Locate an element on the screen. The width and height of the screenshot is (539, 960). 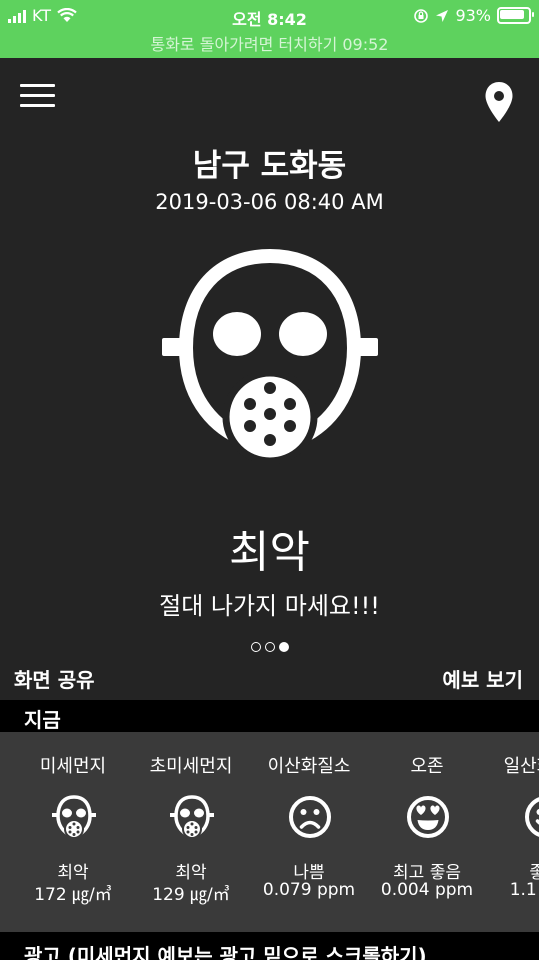
pollutant-name: 일산화탄소 is located at coordinates (521, 766).